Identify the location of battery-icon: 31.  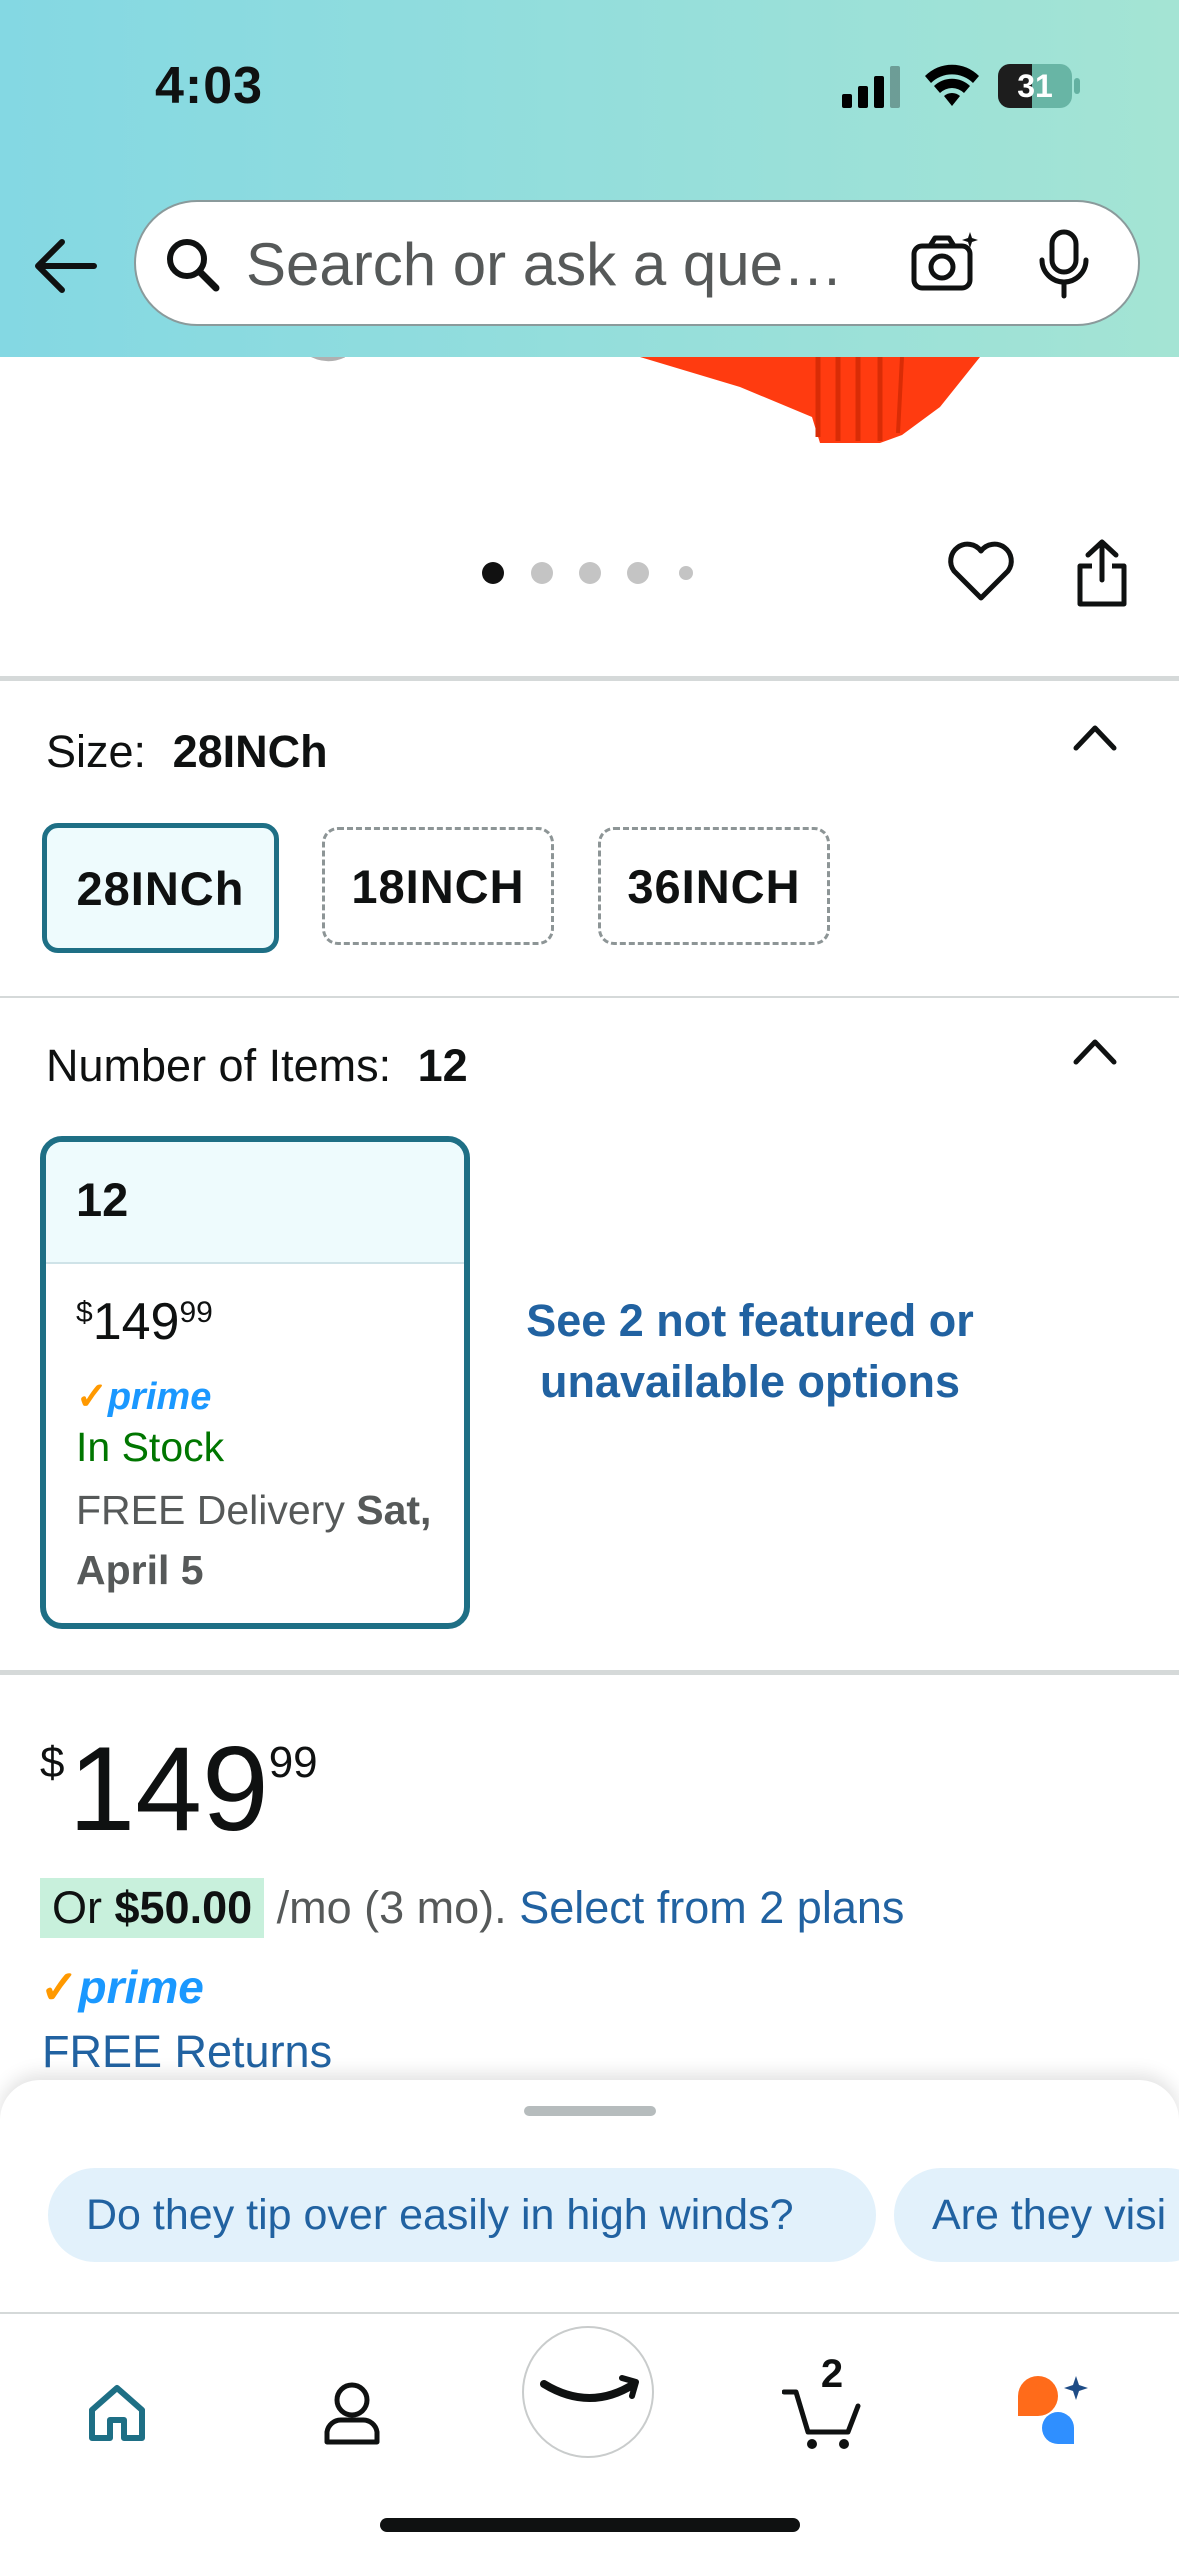
(1040, 86).